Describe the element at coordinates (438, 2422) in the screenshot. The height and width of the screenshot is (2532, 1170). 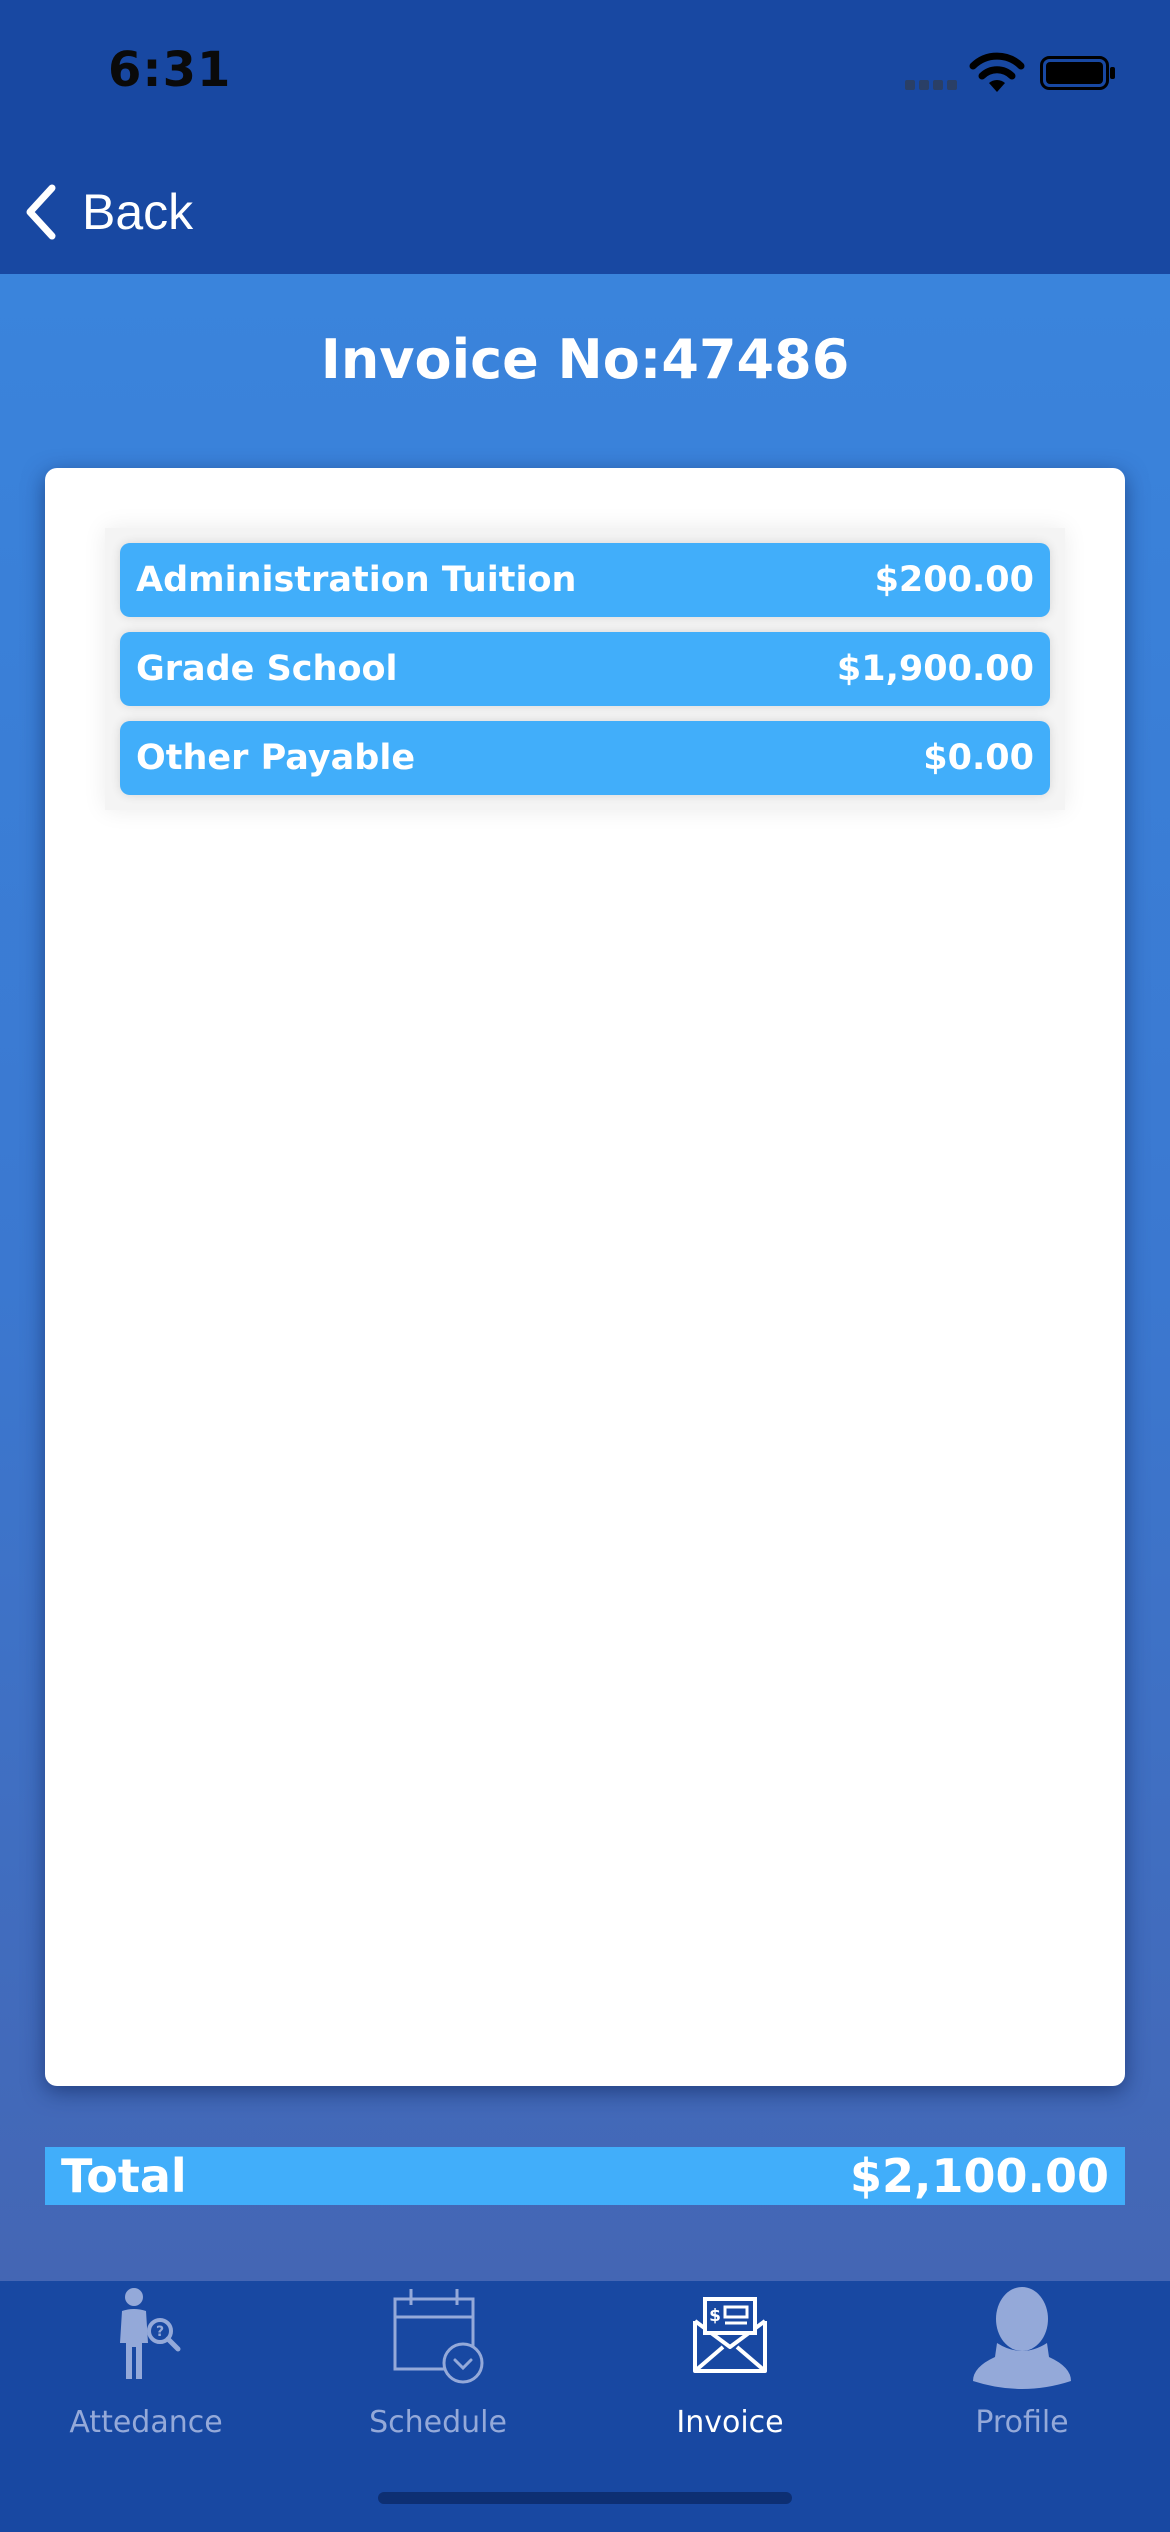
I see `tab-label: Schedule` at that location.